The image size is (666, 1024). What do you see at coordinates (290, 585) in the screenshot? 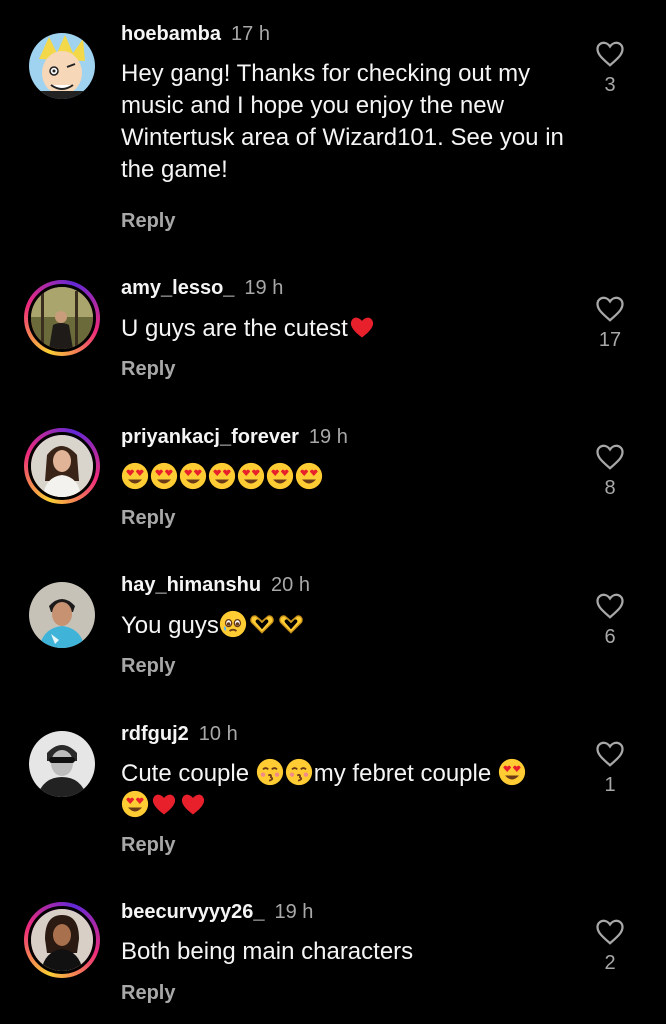
I see `timestamp: 20 h` at bounding box center [290, 585].